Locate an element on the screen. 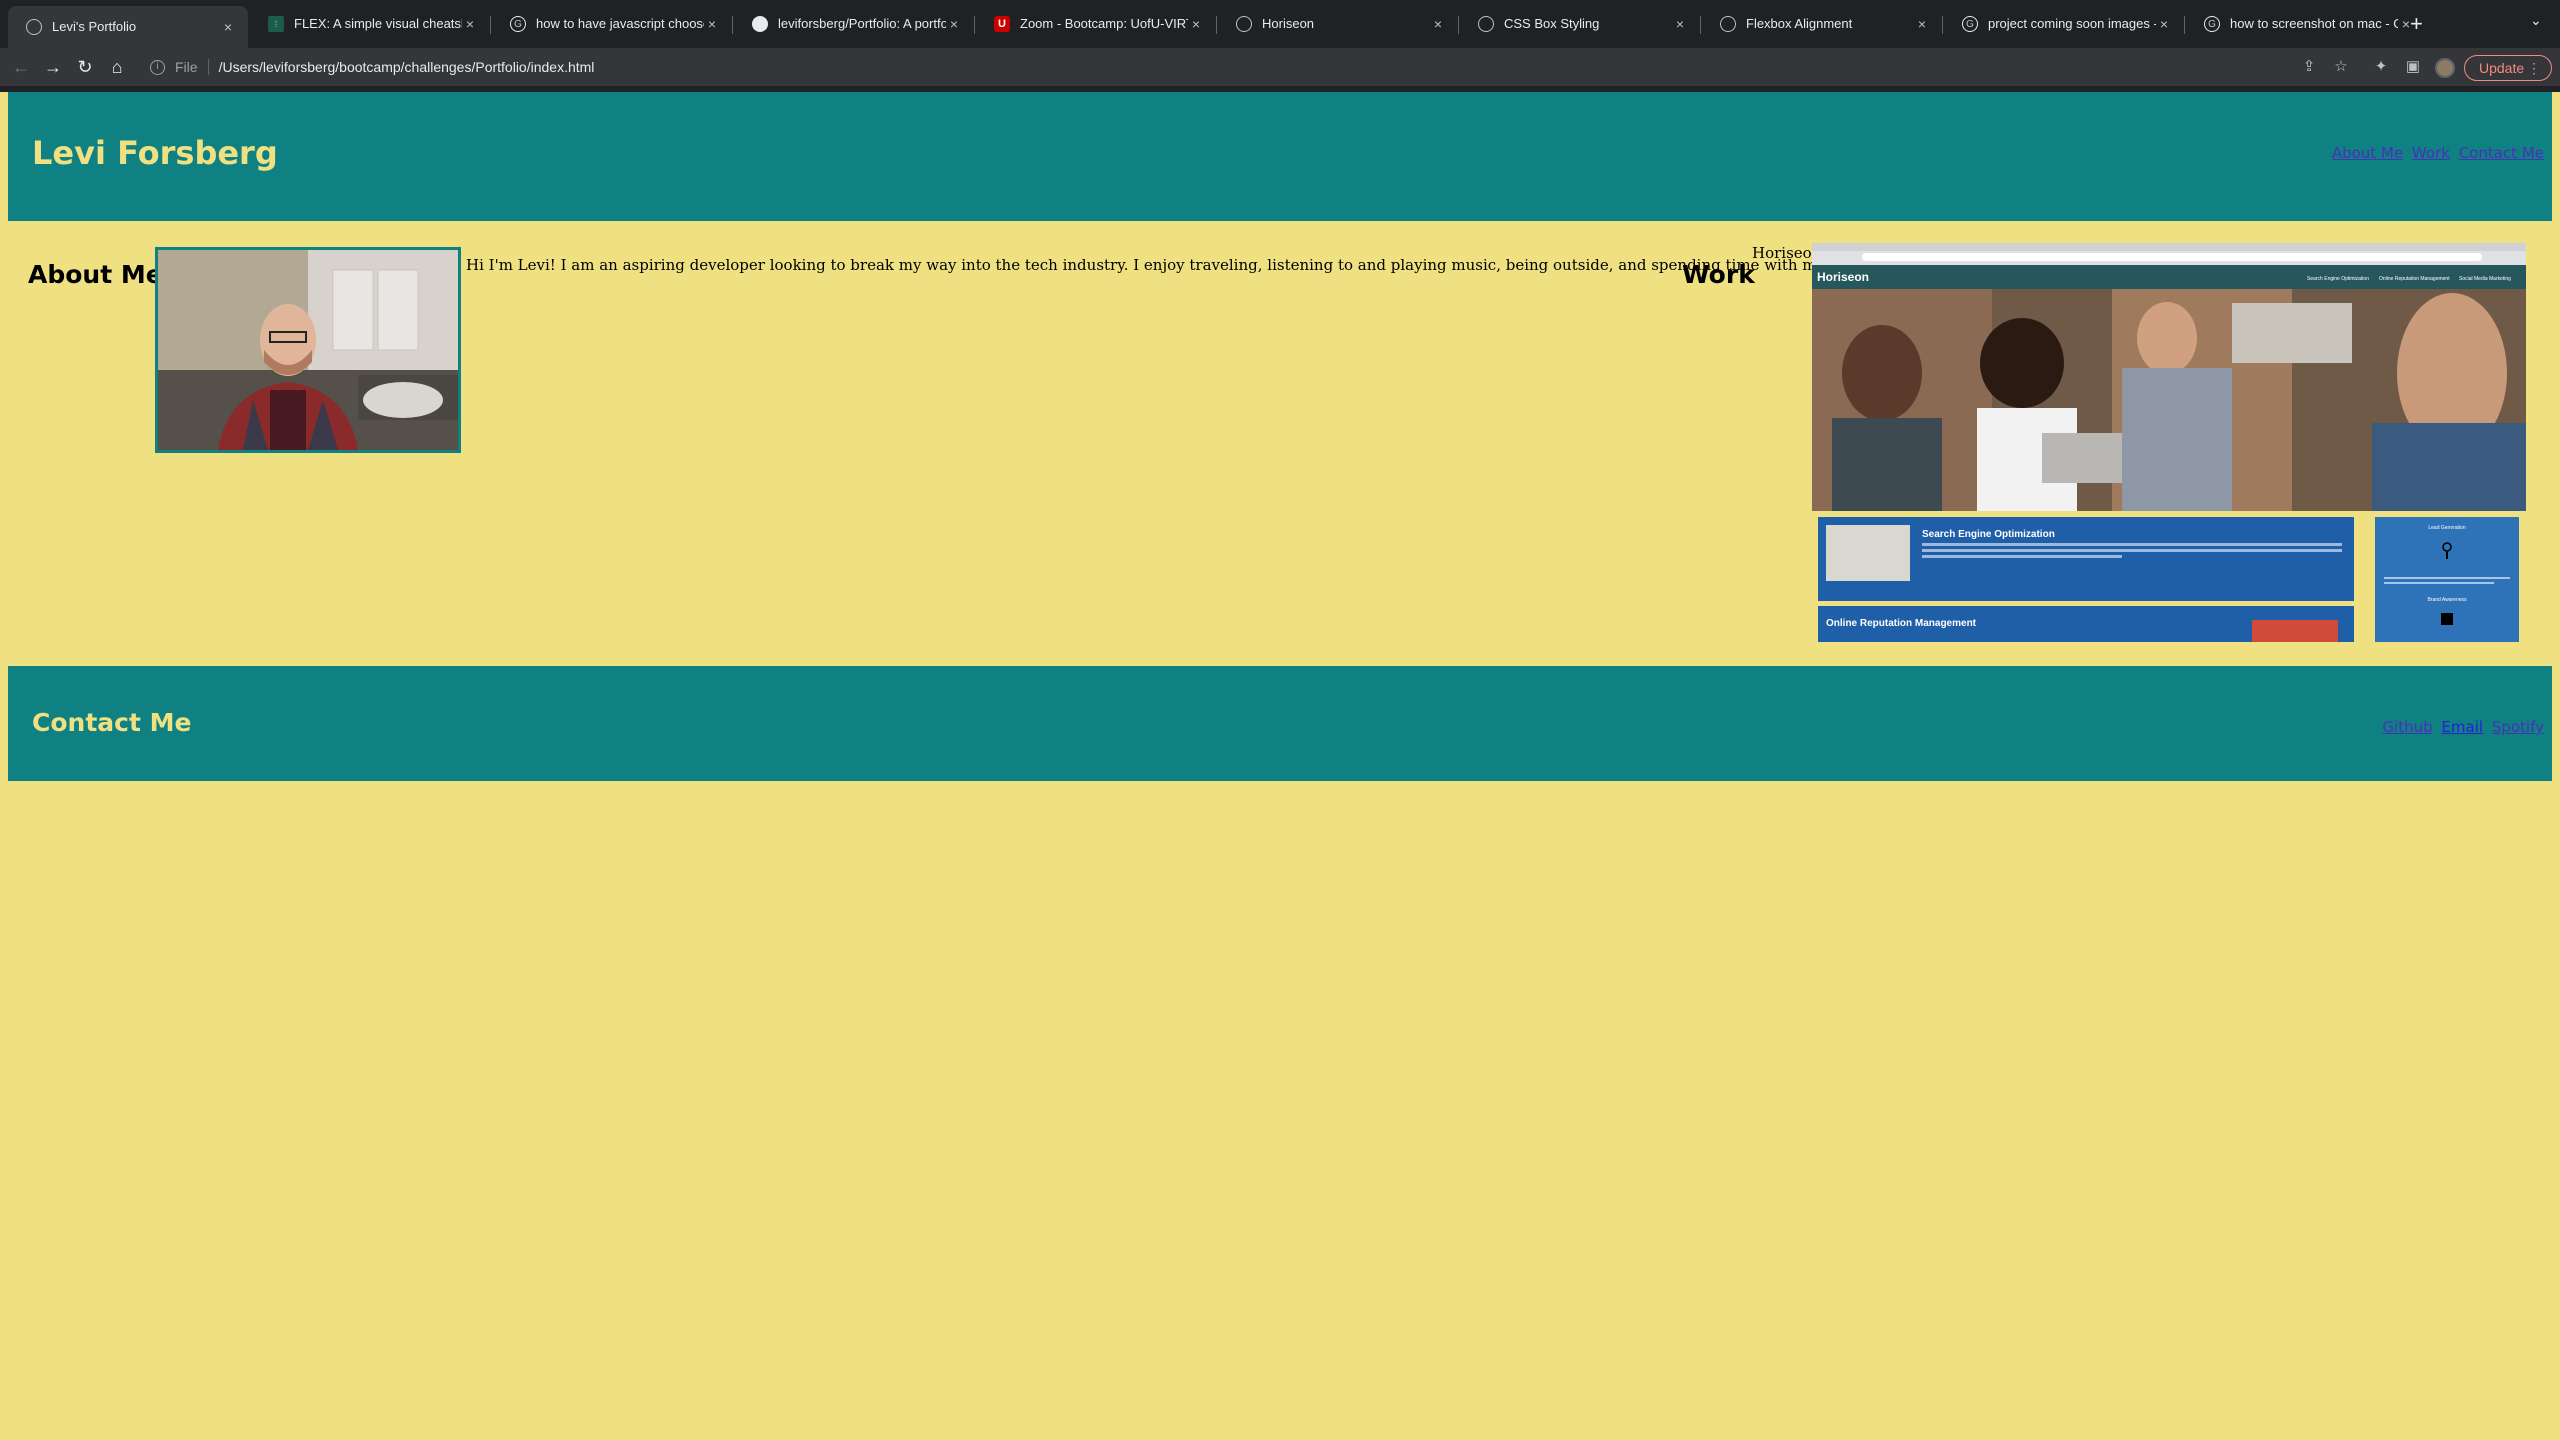 The height and width of the screenshot is (1440, 2560). contact-heading: Contact Me is located at coordinates (112, 722).